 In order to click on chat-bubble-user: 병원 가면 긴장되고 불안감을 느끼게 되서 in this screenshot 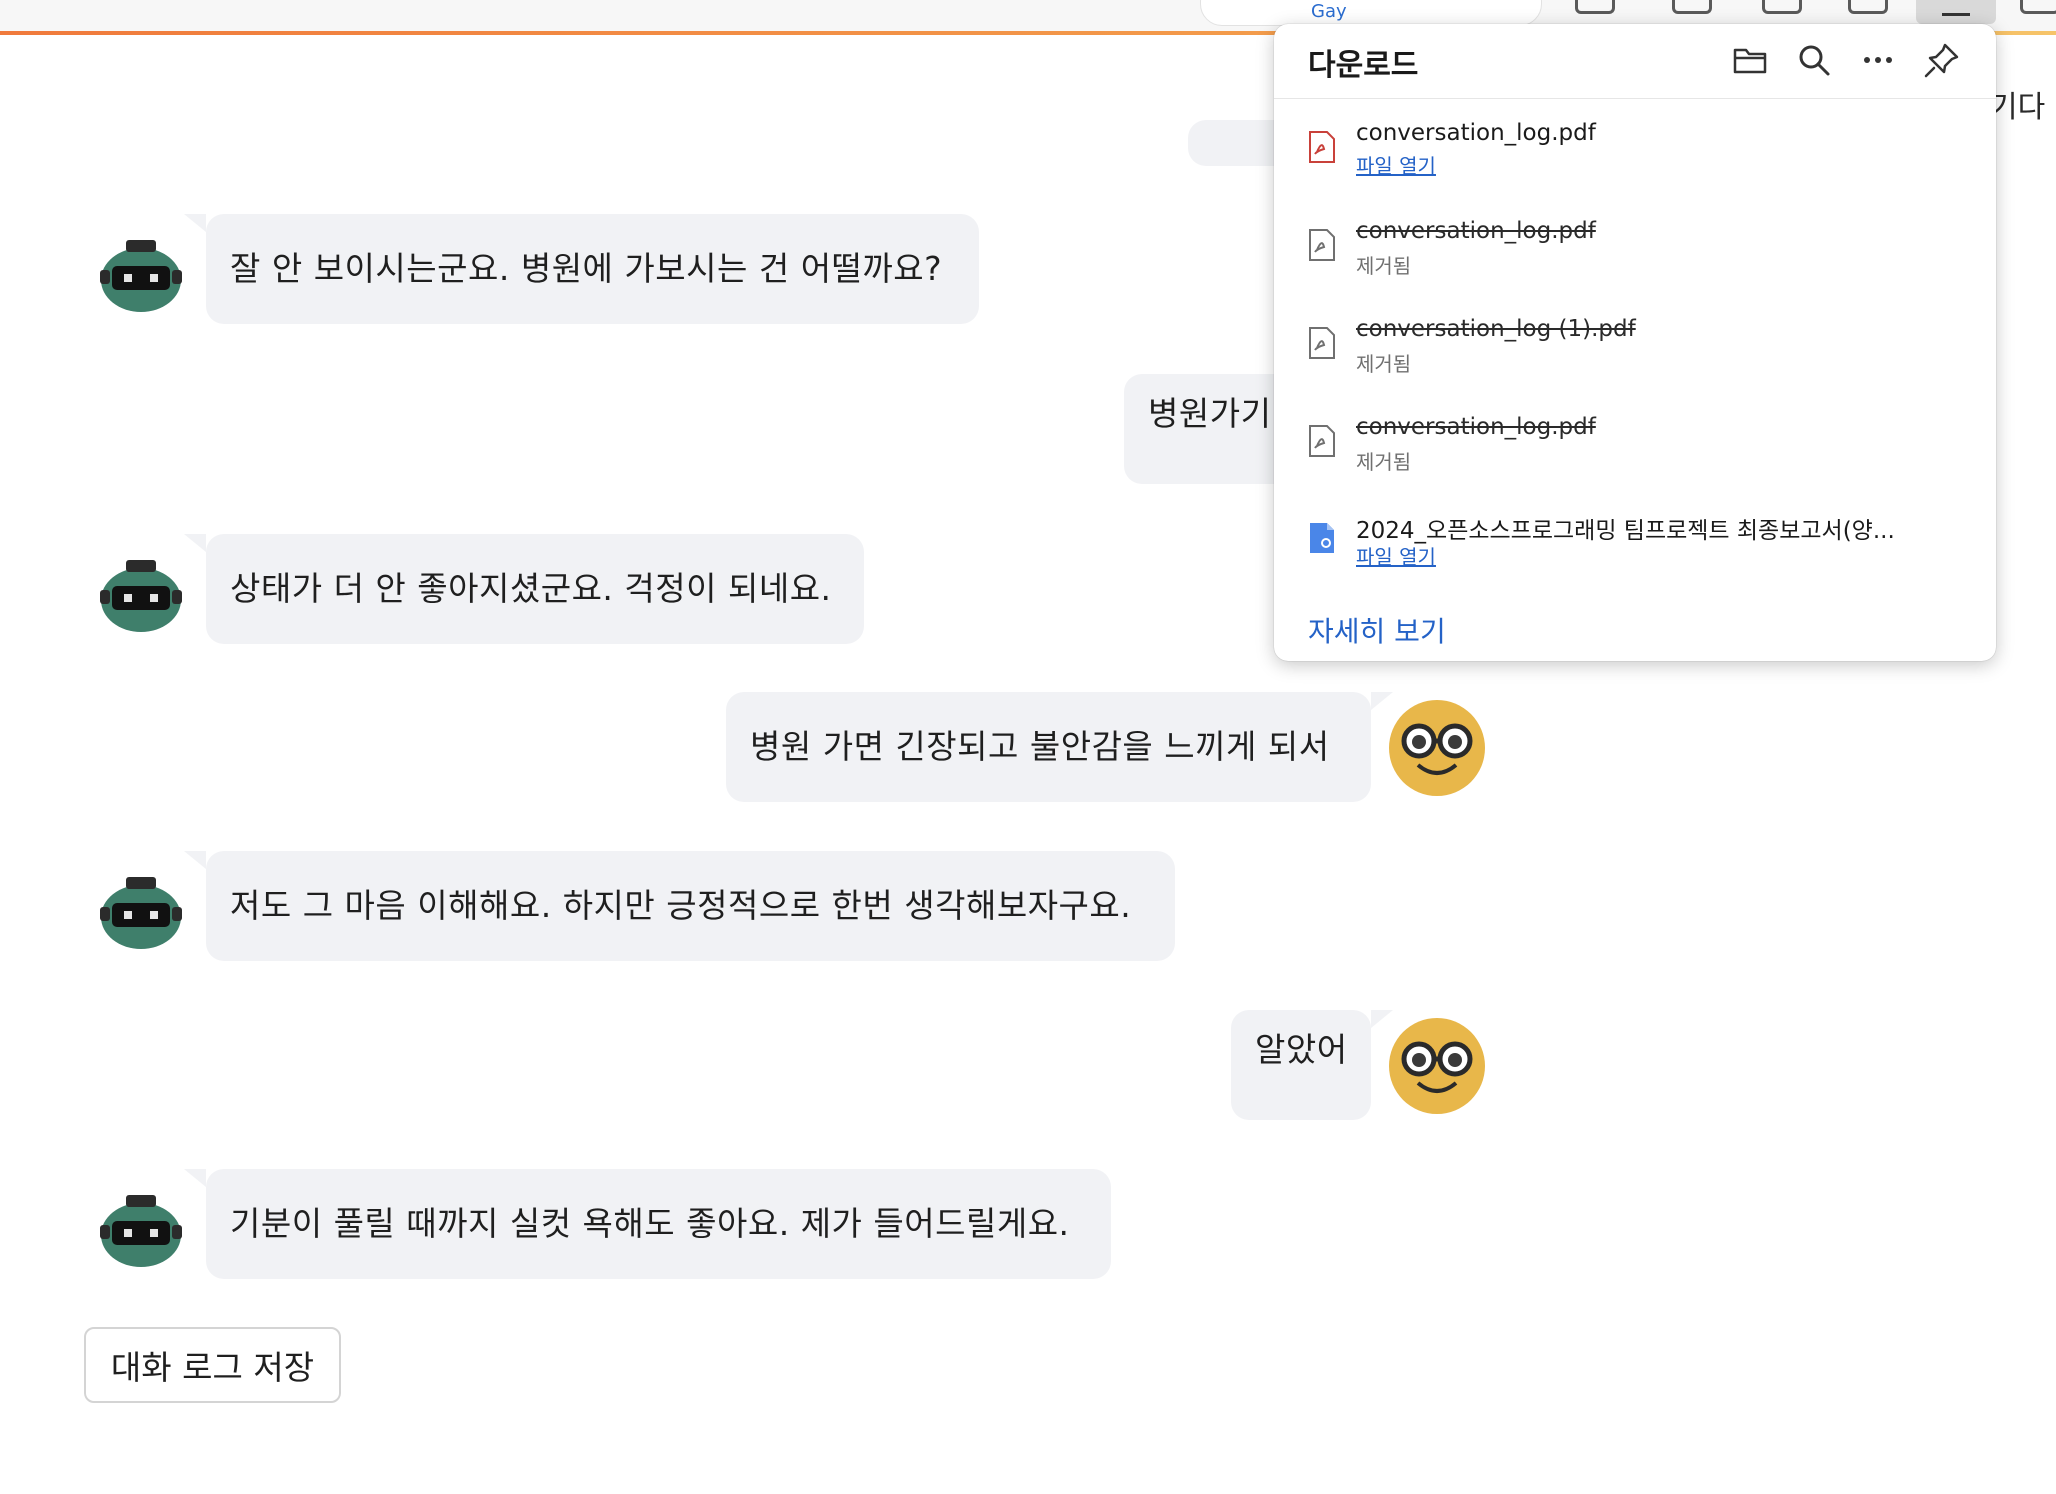, I will do `click(1059, 747)`.